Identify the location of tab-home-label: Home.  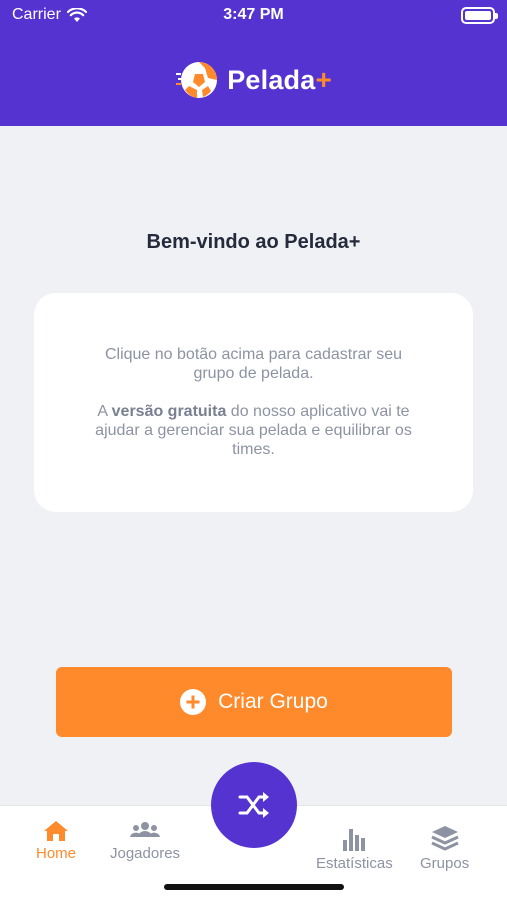
(56, 853).